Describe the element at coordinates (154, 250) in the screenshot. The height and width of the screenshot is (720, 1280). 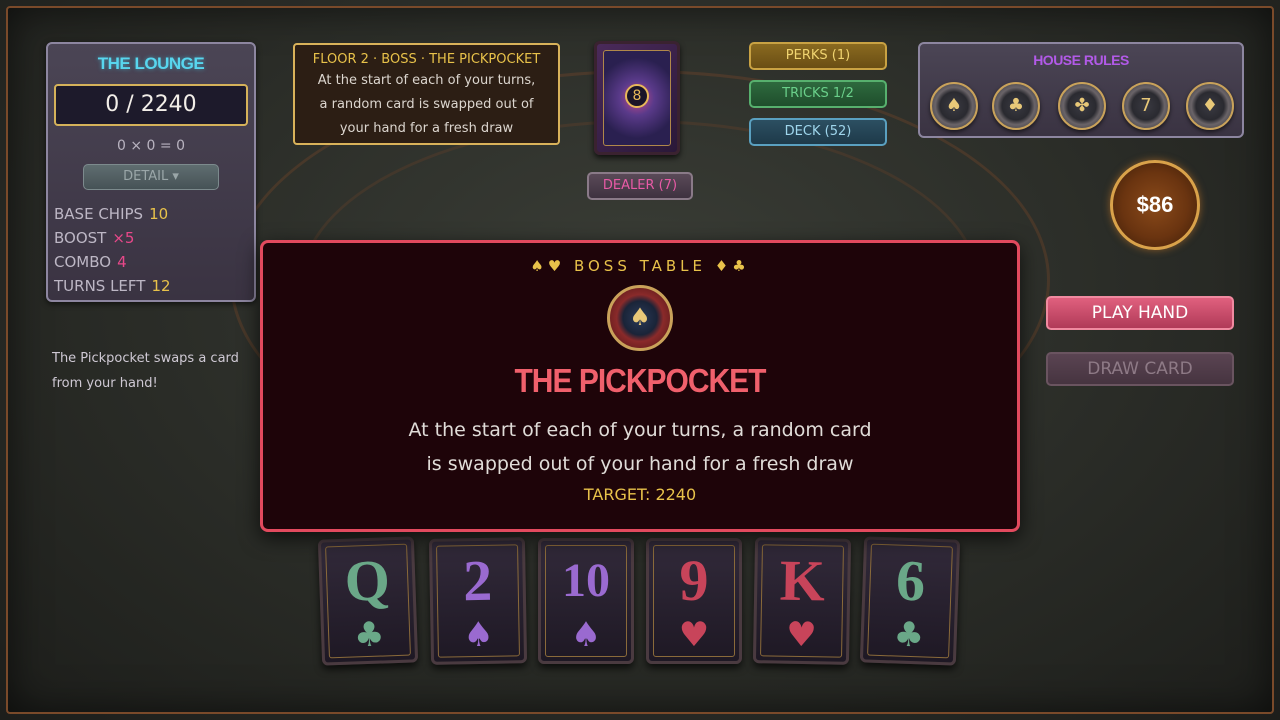
I see `stats-list: BASE CHIPS 10 BOOST ×5 COMBO 4 TURNS LEFT 12` at that location.